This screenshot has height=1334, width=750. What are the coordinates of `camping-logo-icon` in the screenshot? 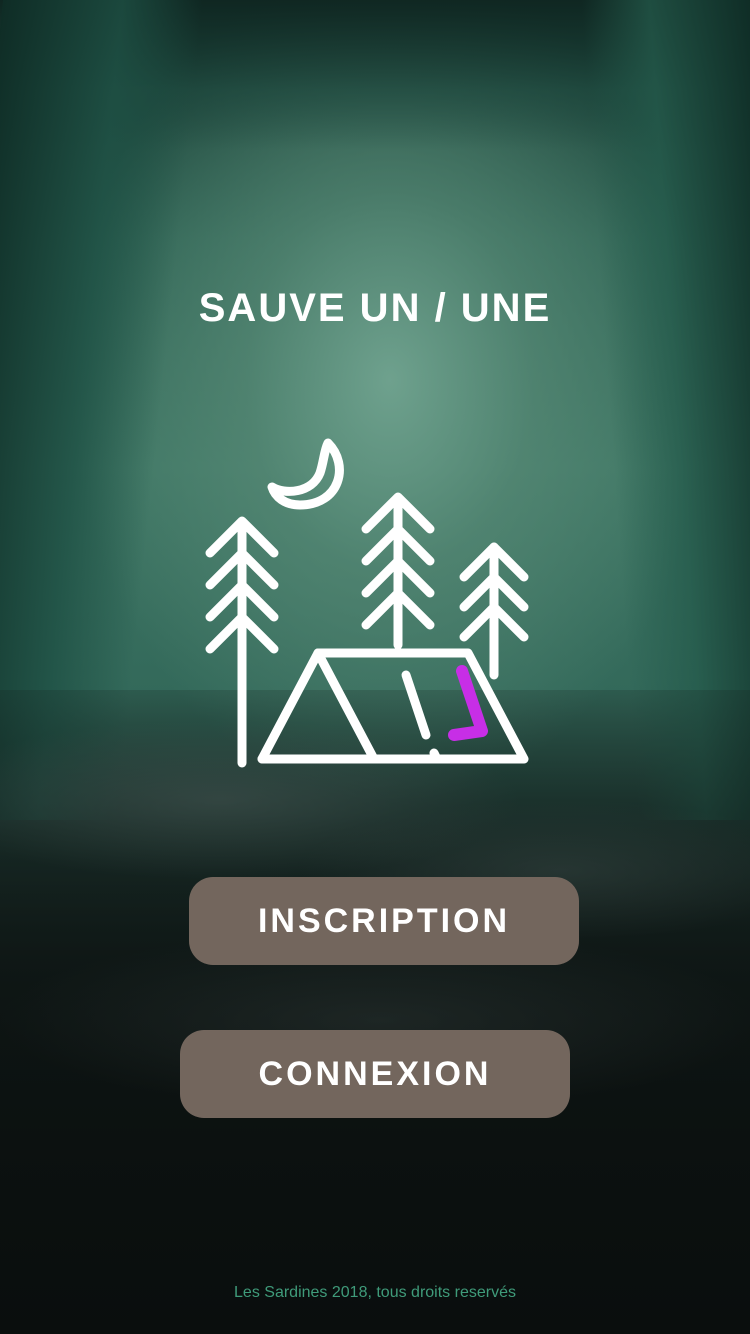 It's located at (367, 603).